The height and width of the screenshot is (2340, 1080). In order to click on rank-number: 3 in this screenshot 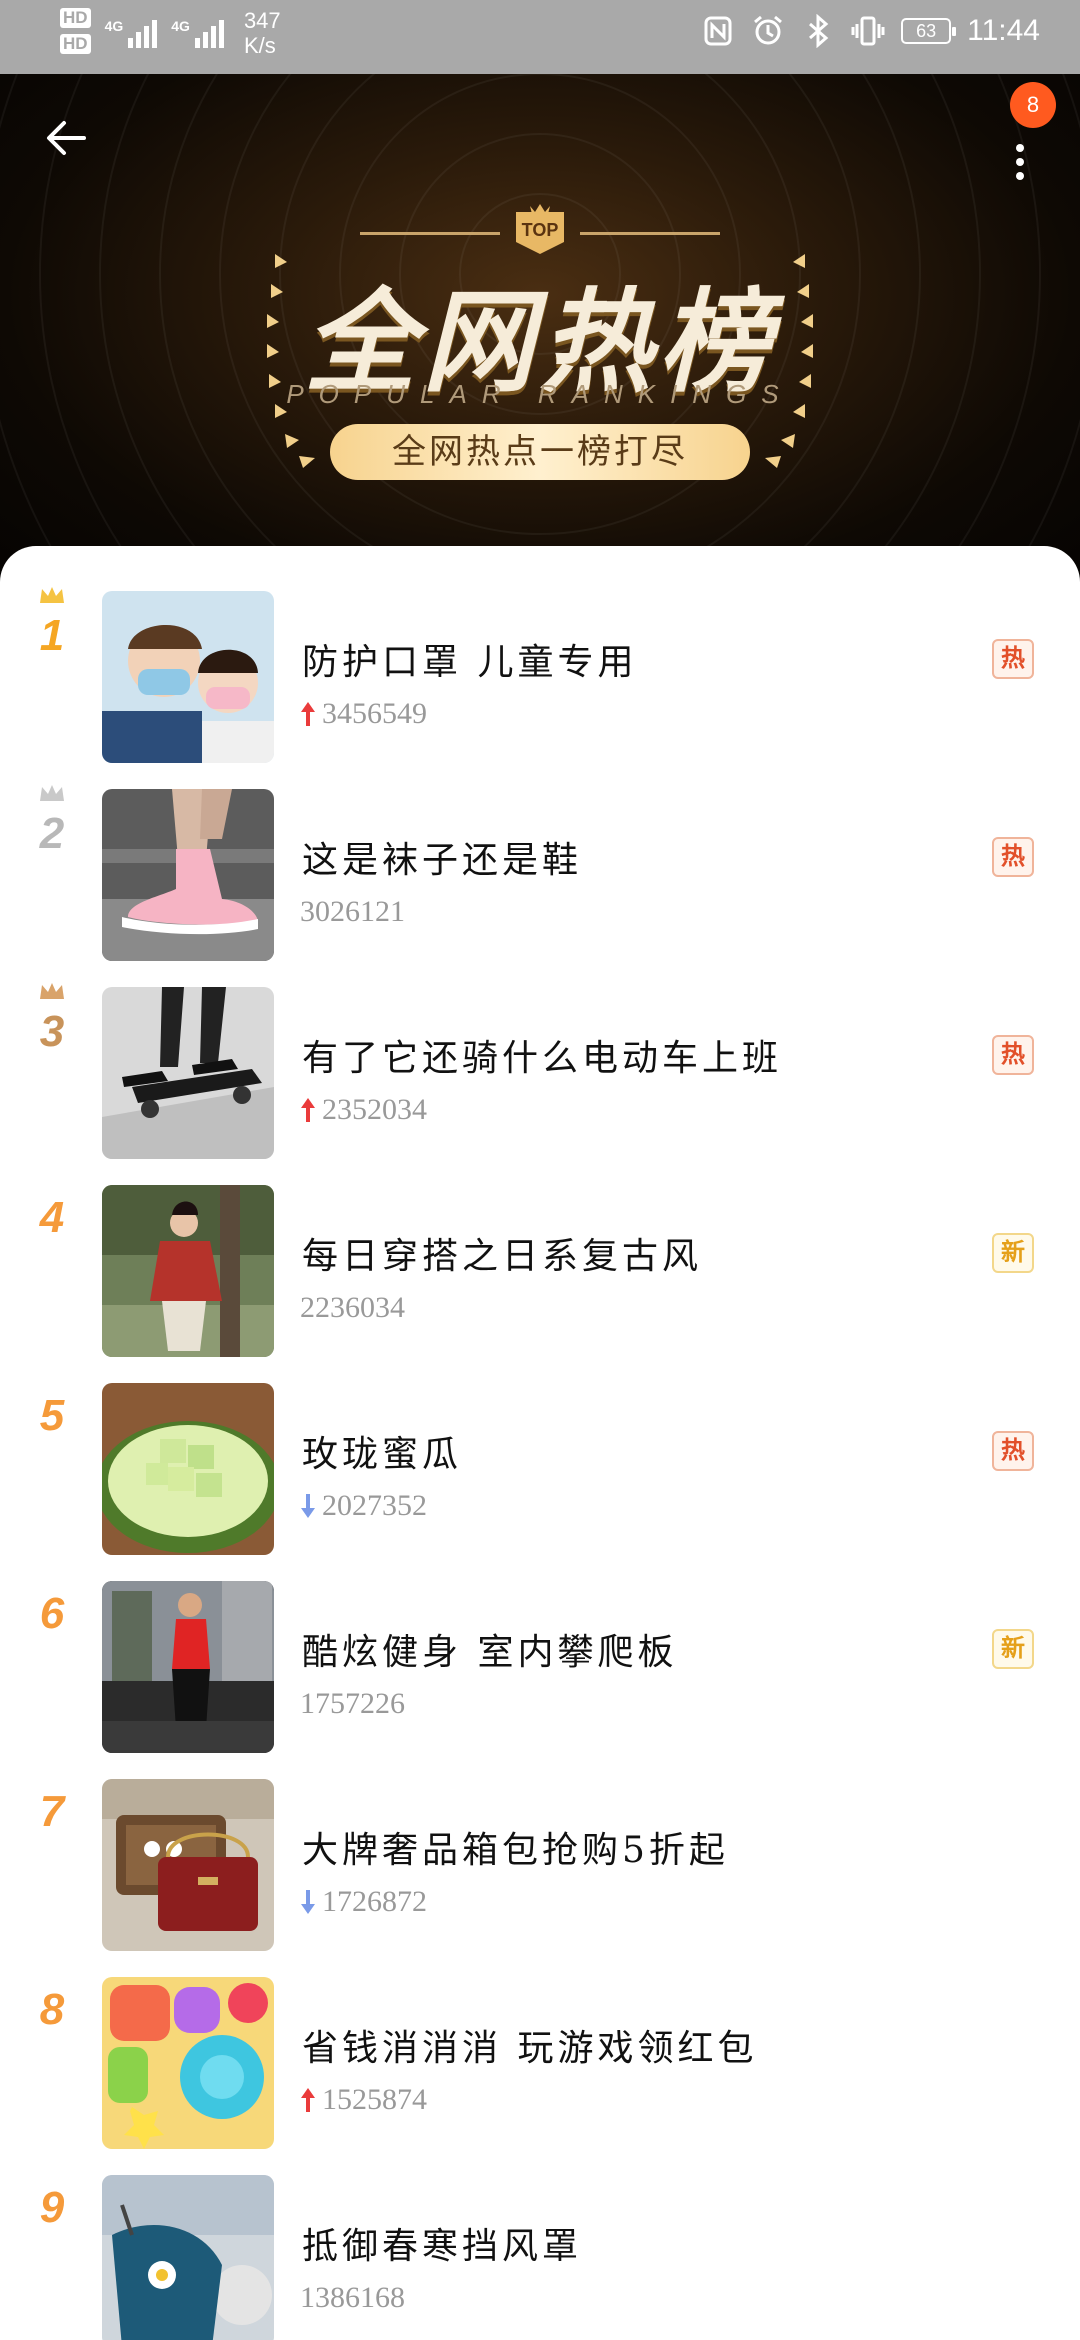, I will do `click(52, 1031)`.